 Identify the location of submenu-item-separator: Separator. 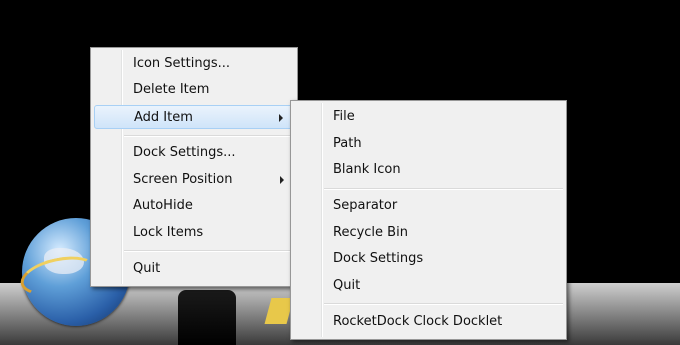
(428, 206).